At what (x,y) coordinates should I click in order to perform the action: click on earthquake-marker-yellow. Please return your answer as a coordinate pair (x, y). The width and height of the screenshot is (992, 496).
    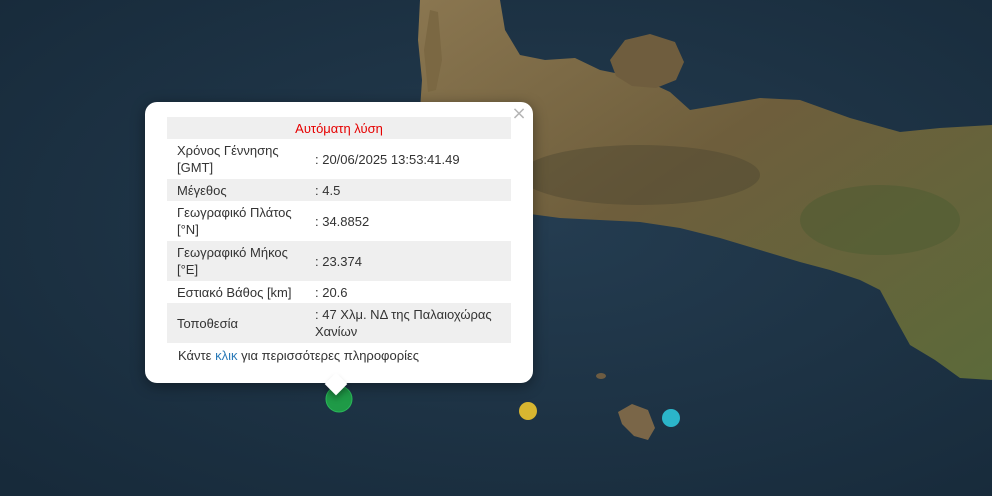
    Looking at the image, I should click on (528, 411).